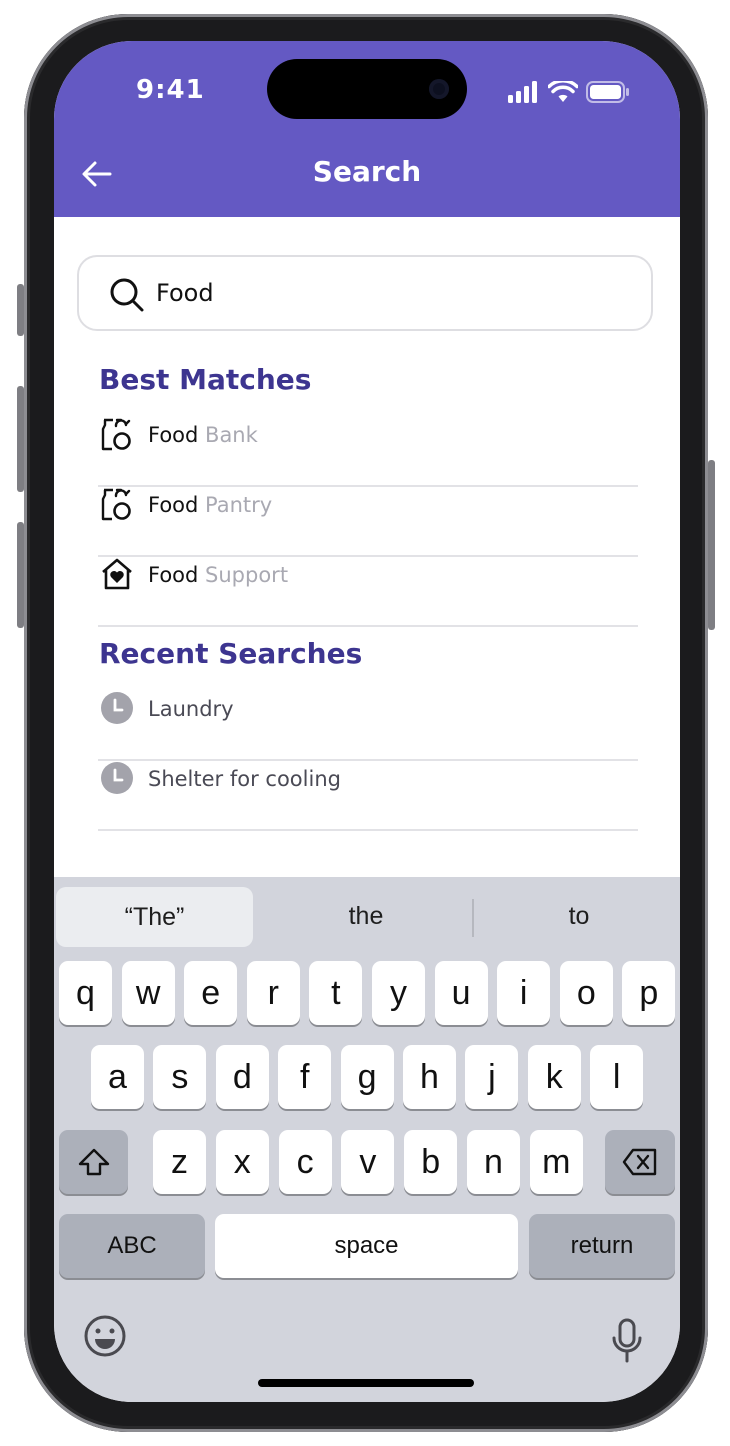 The image size is (730, 1446). What do you see at coordinates (228, 435) in the screenshot?
I see `match-rest: Bank` at bounding box center [228, 435].